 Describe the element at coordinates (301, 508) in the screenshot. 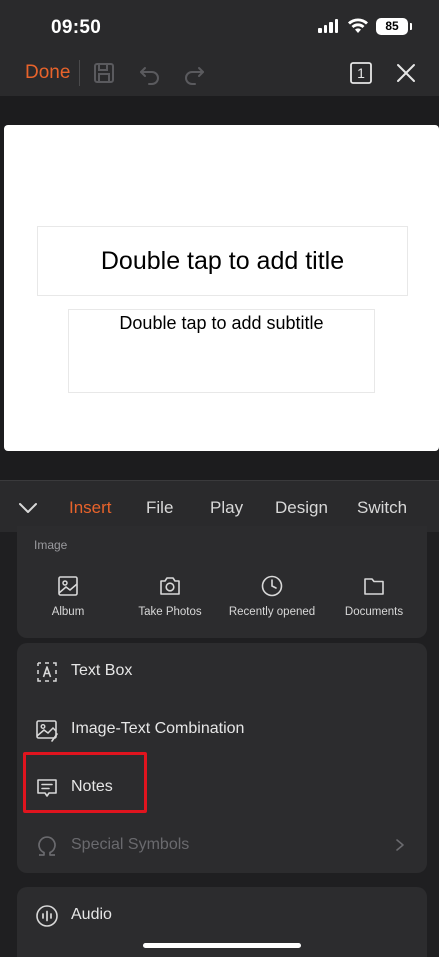

I see `tab-design: Design` at that location.